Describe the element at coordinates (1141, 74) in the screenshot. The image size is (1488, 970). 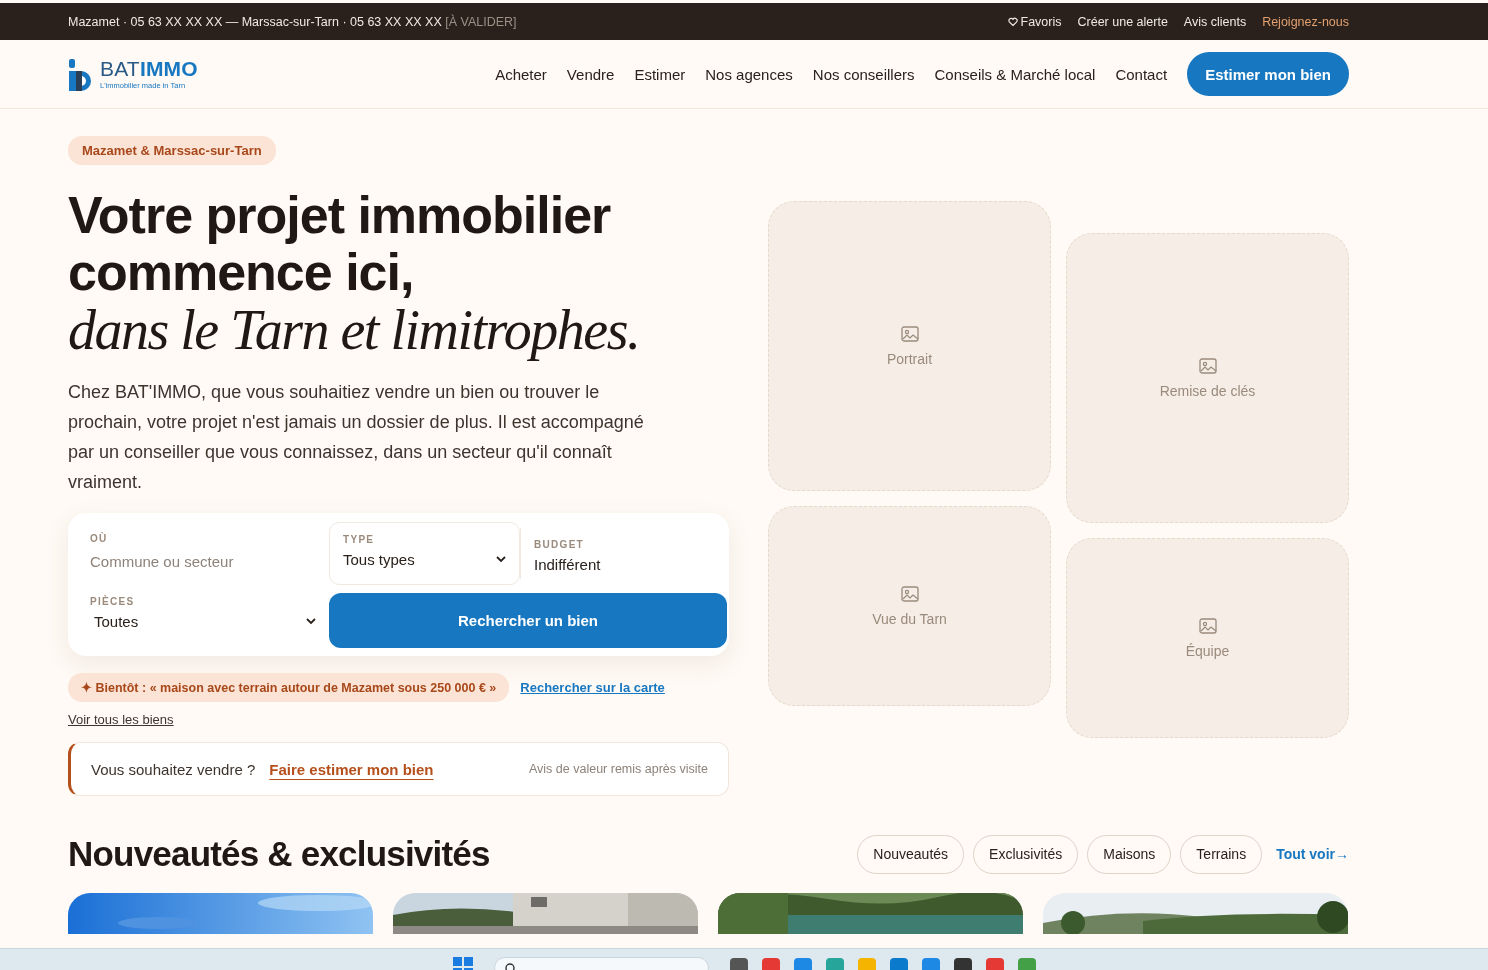
I see `nav-link: Contact` at that location.